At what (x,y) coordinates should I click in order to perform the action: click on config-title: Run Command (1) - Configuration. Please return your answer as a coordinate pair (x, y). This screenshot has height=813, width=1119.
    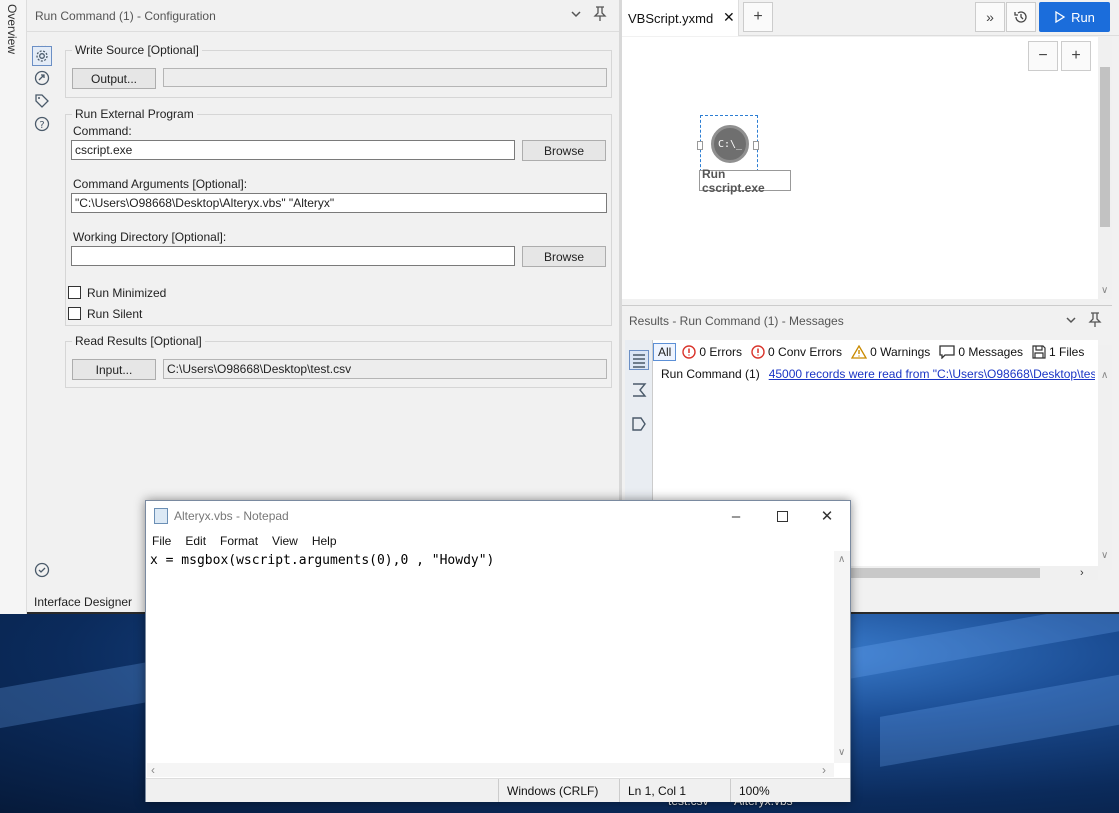
    Looking at the image, I should click on (125, 15).